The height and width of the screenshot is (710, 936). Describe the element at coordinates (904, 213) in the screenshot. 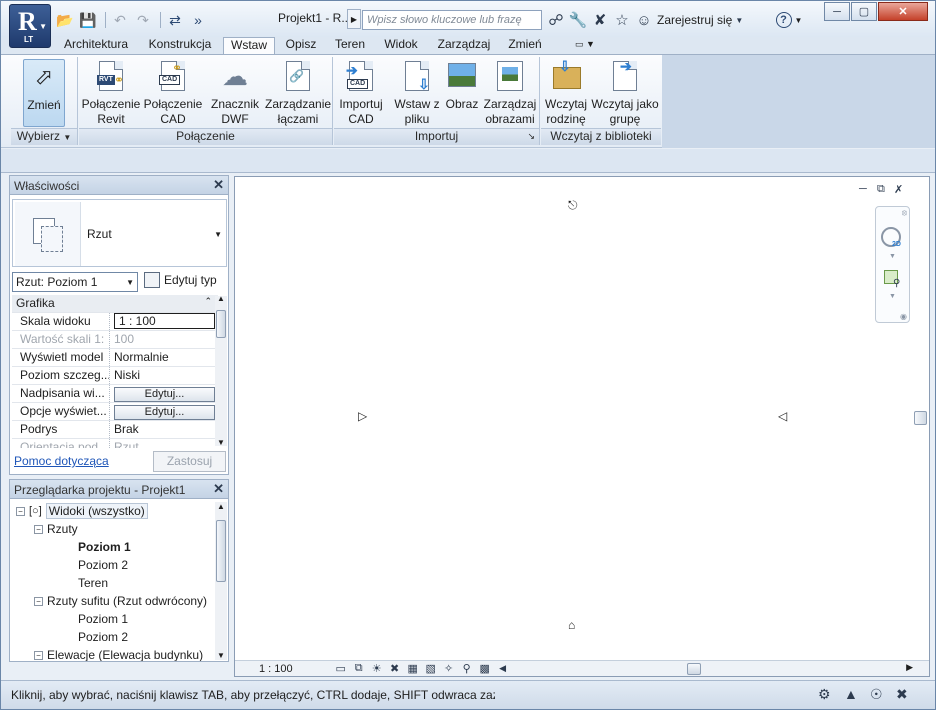

I see `close-icon: ⦻` at that location.